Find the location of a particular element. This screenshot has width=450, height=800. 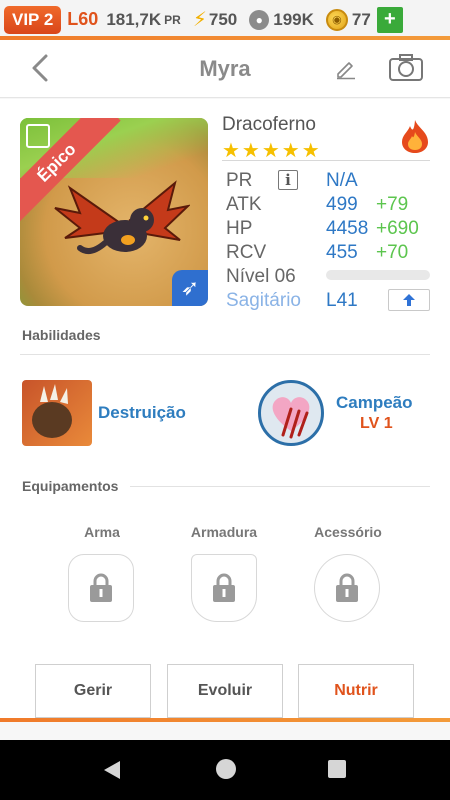

equipment-slot-armor is located at coordinates (224, 588).